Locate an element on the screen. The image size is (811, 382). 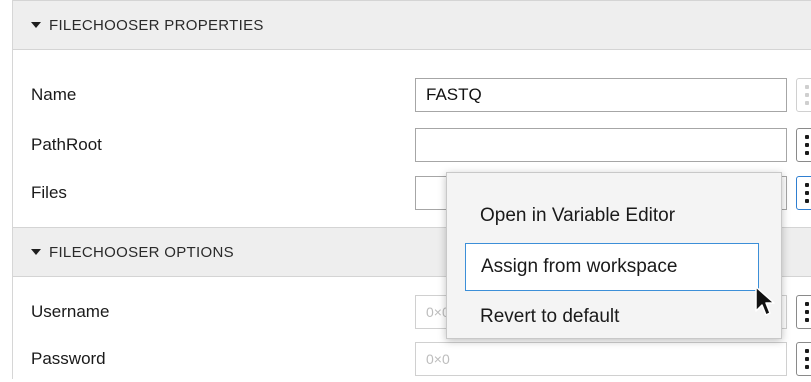
property-row-pathroot: PathRoot is located at coordinates (412, 145).